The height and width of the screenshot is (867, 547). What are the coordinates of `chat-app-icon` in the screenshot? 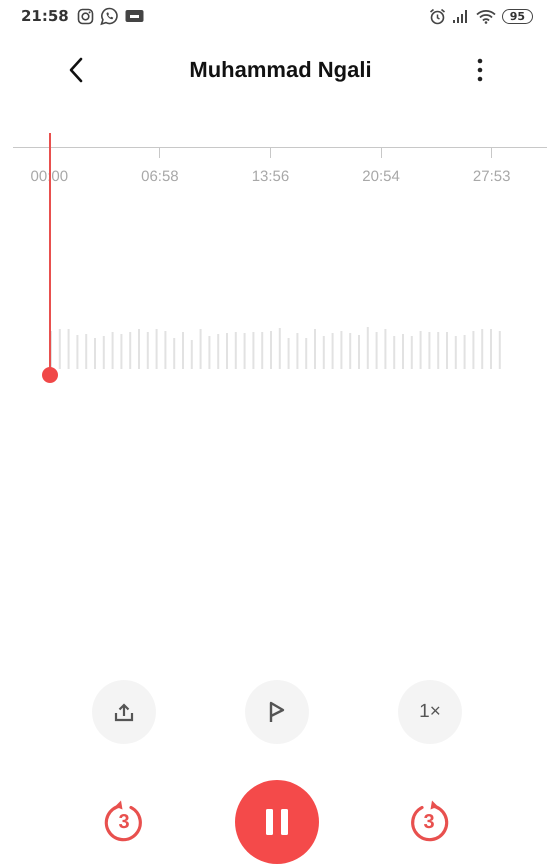 It's located at (109, 16).